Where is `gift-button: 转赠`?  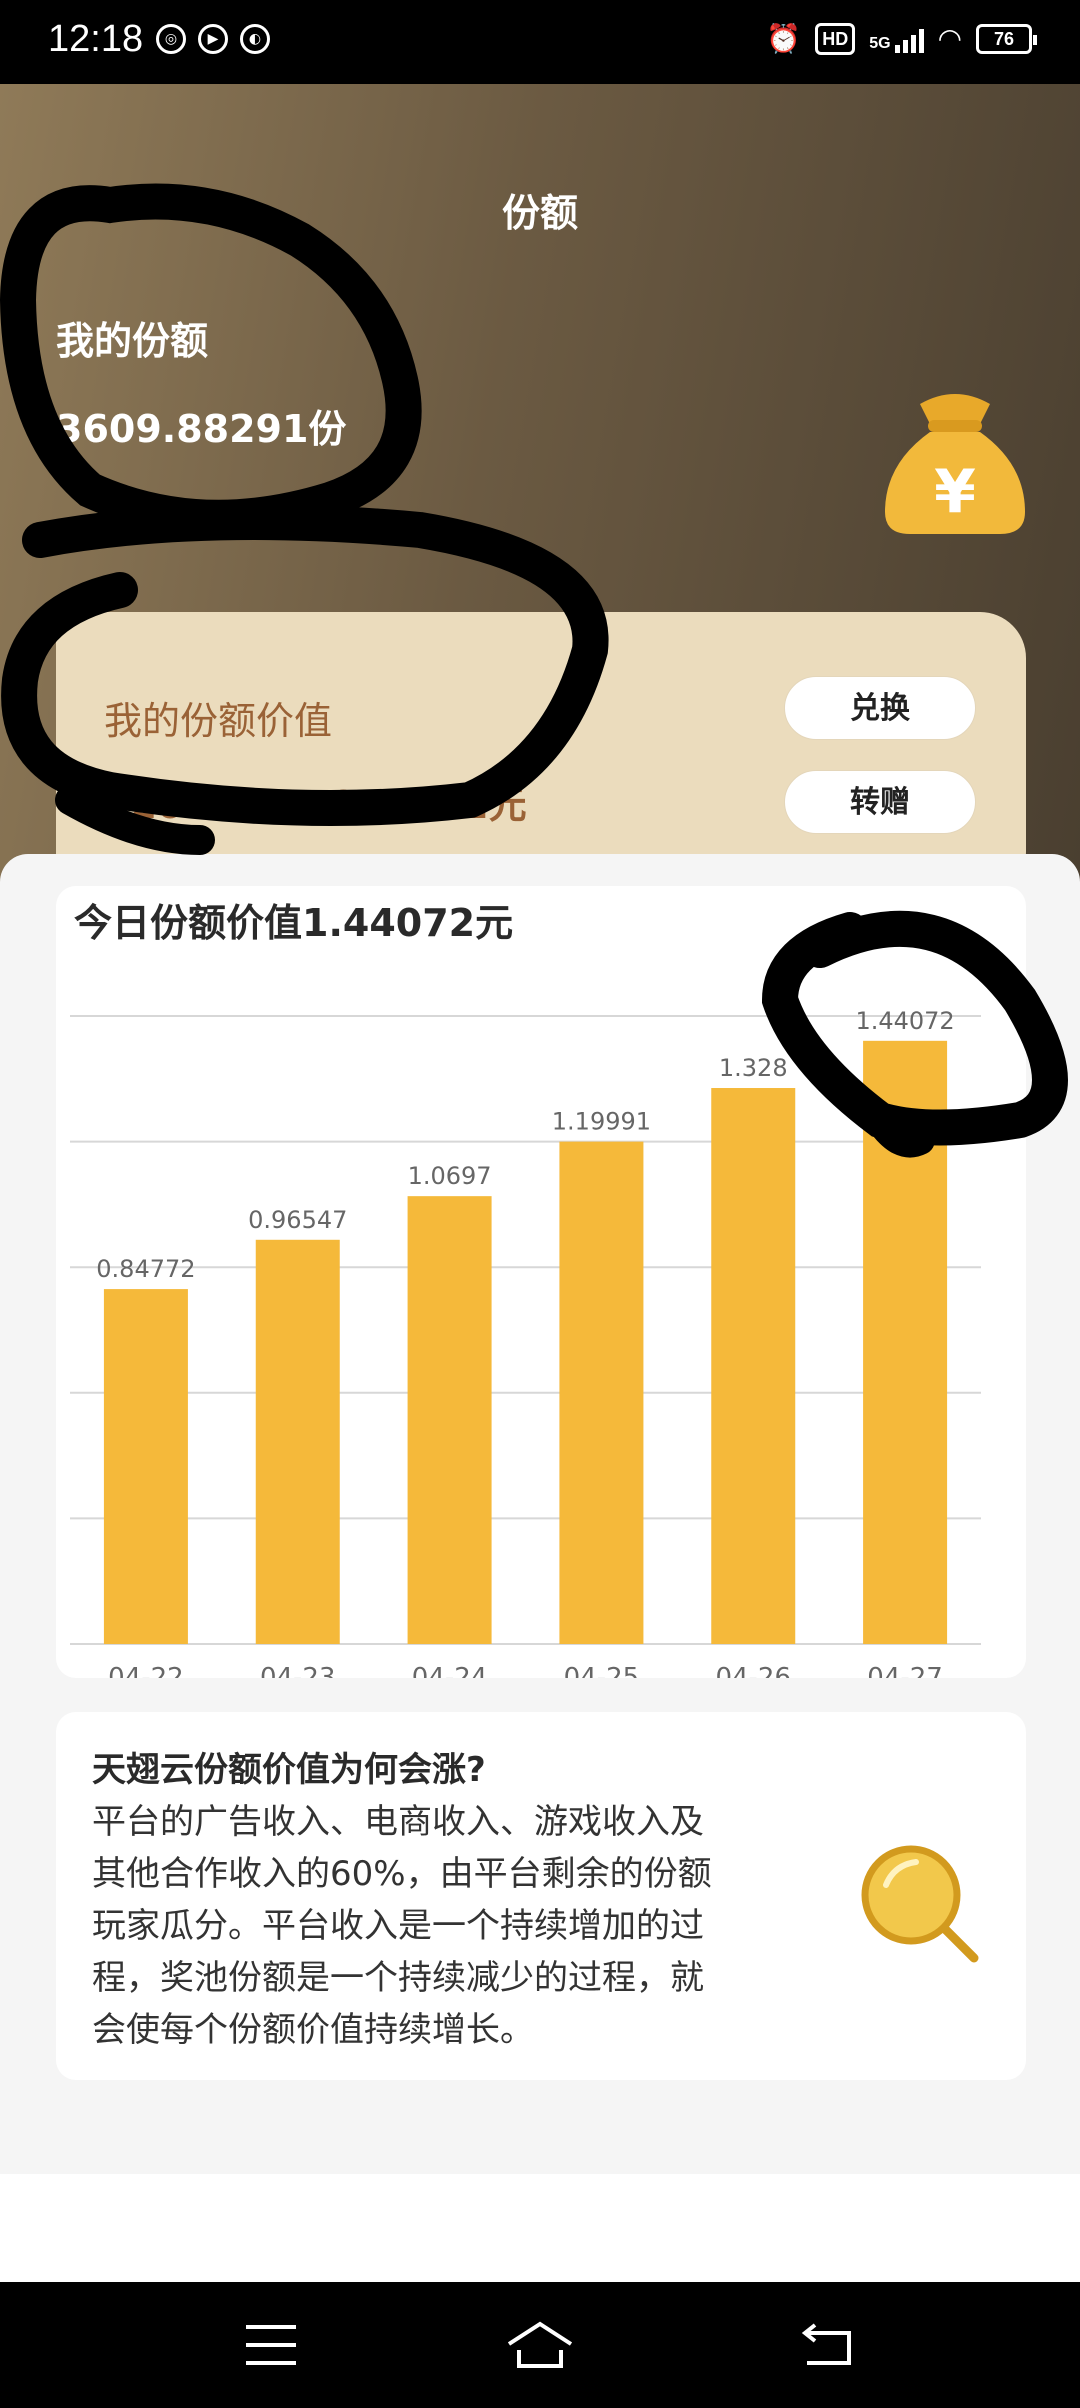 gift-button: 转赠 is located at coordinates (880, 802).